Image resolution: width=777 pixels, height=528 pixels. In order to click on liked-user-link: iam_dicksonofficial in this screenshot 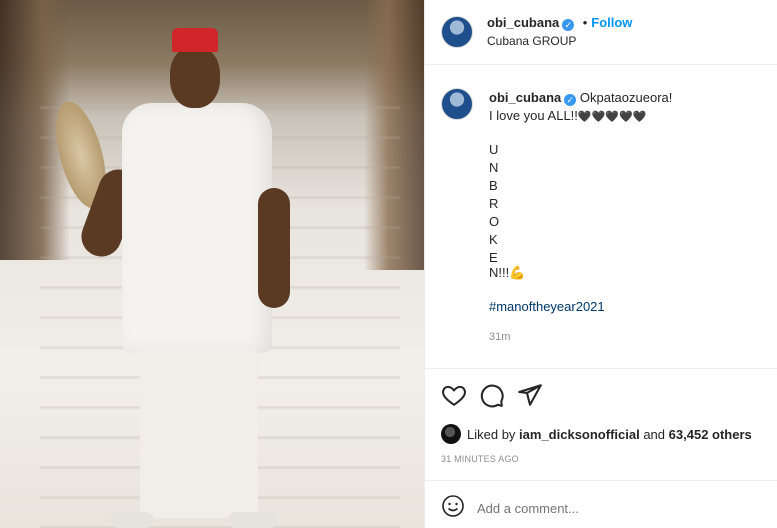, I will do `click(579, 434)`.